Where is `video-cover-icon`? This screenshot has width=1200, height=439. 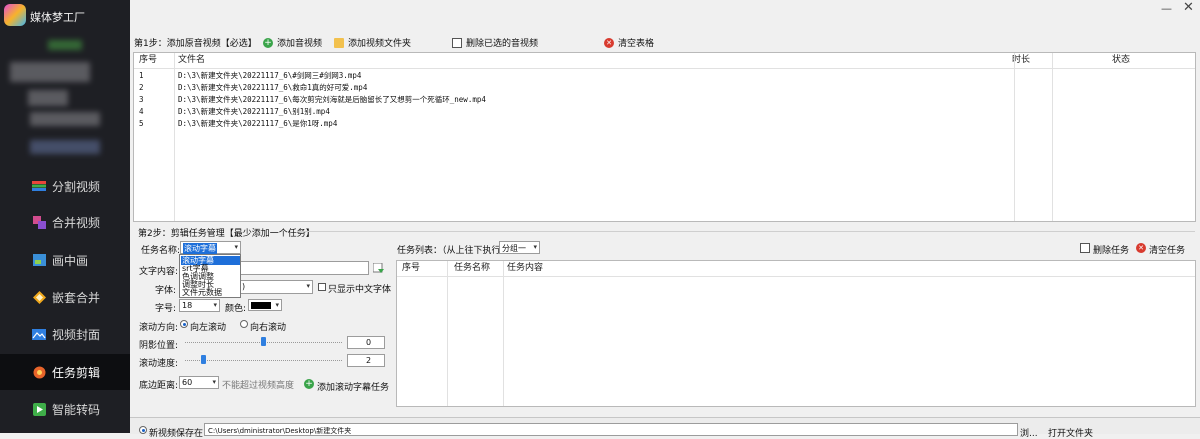
video-cover-icon is located at coordinates (39, 334).